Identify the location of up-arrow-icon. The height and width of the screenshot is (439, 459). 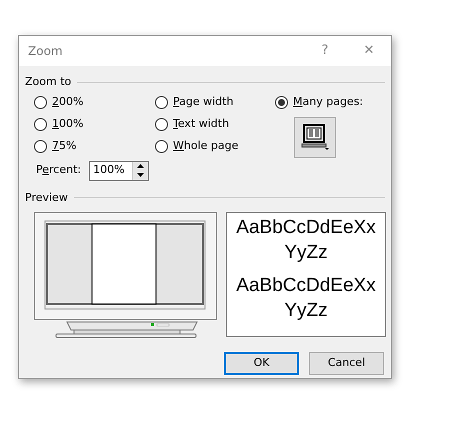
(140, 166).